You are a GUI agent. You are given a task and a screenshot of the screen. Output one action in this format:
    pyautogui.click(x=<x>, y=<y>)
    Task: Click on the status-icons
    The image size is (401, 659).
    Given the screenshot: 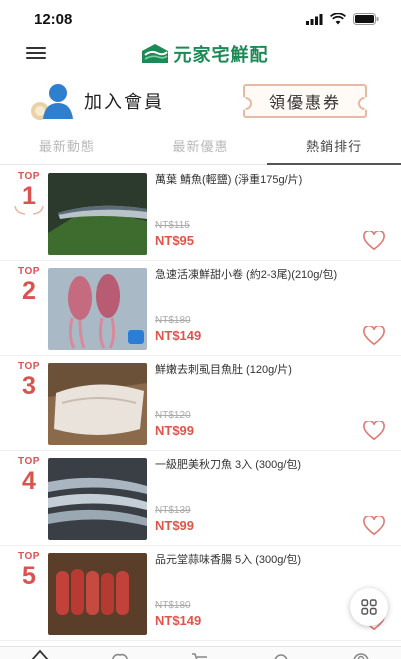 What is the action you would take?
    pyautogui.click(x=342, y=19)
    